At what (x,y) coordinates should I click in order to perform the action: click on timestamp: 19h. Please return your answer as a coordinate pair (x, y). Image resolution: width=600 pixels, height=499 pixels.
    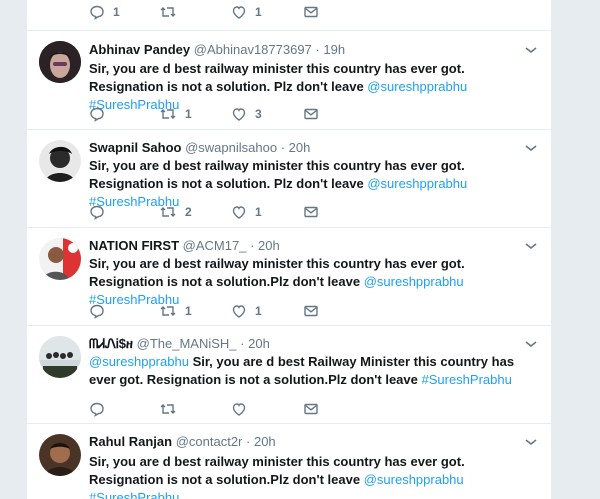
    Looking at the image, I should click on (334, 49).